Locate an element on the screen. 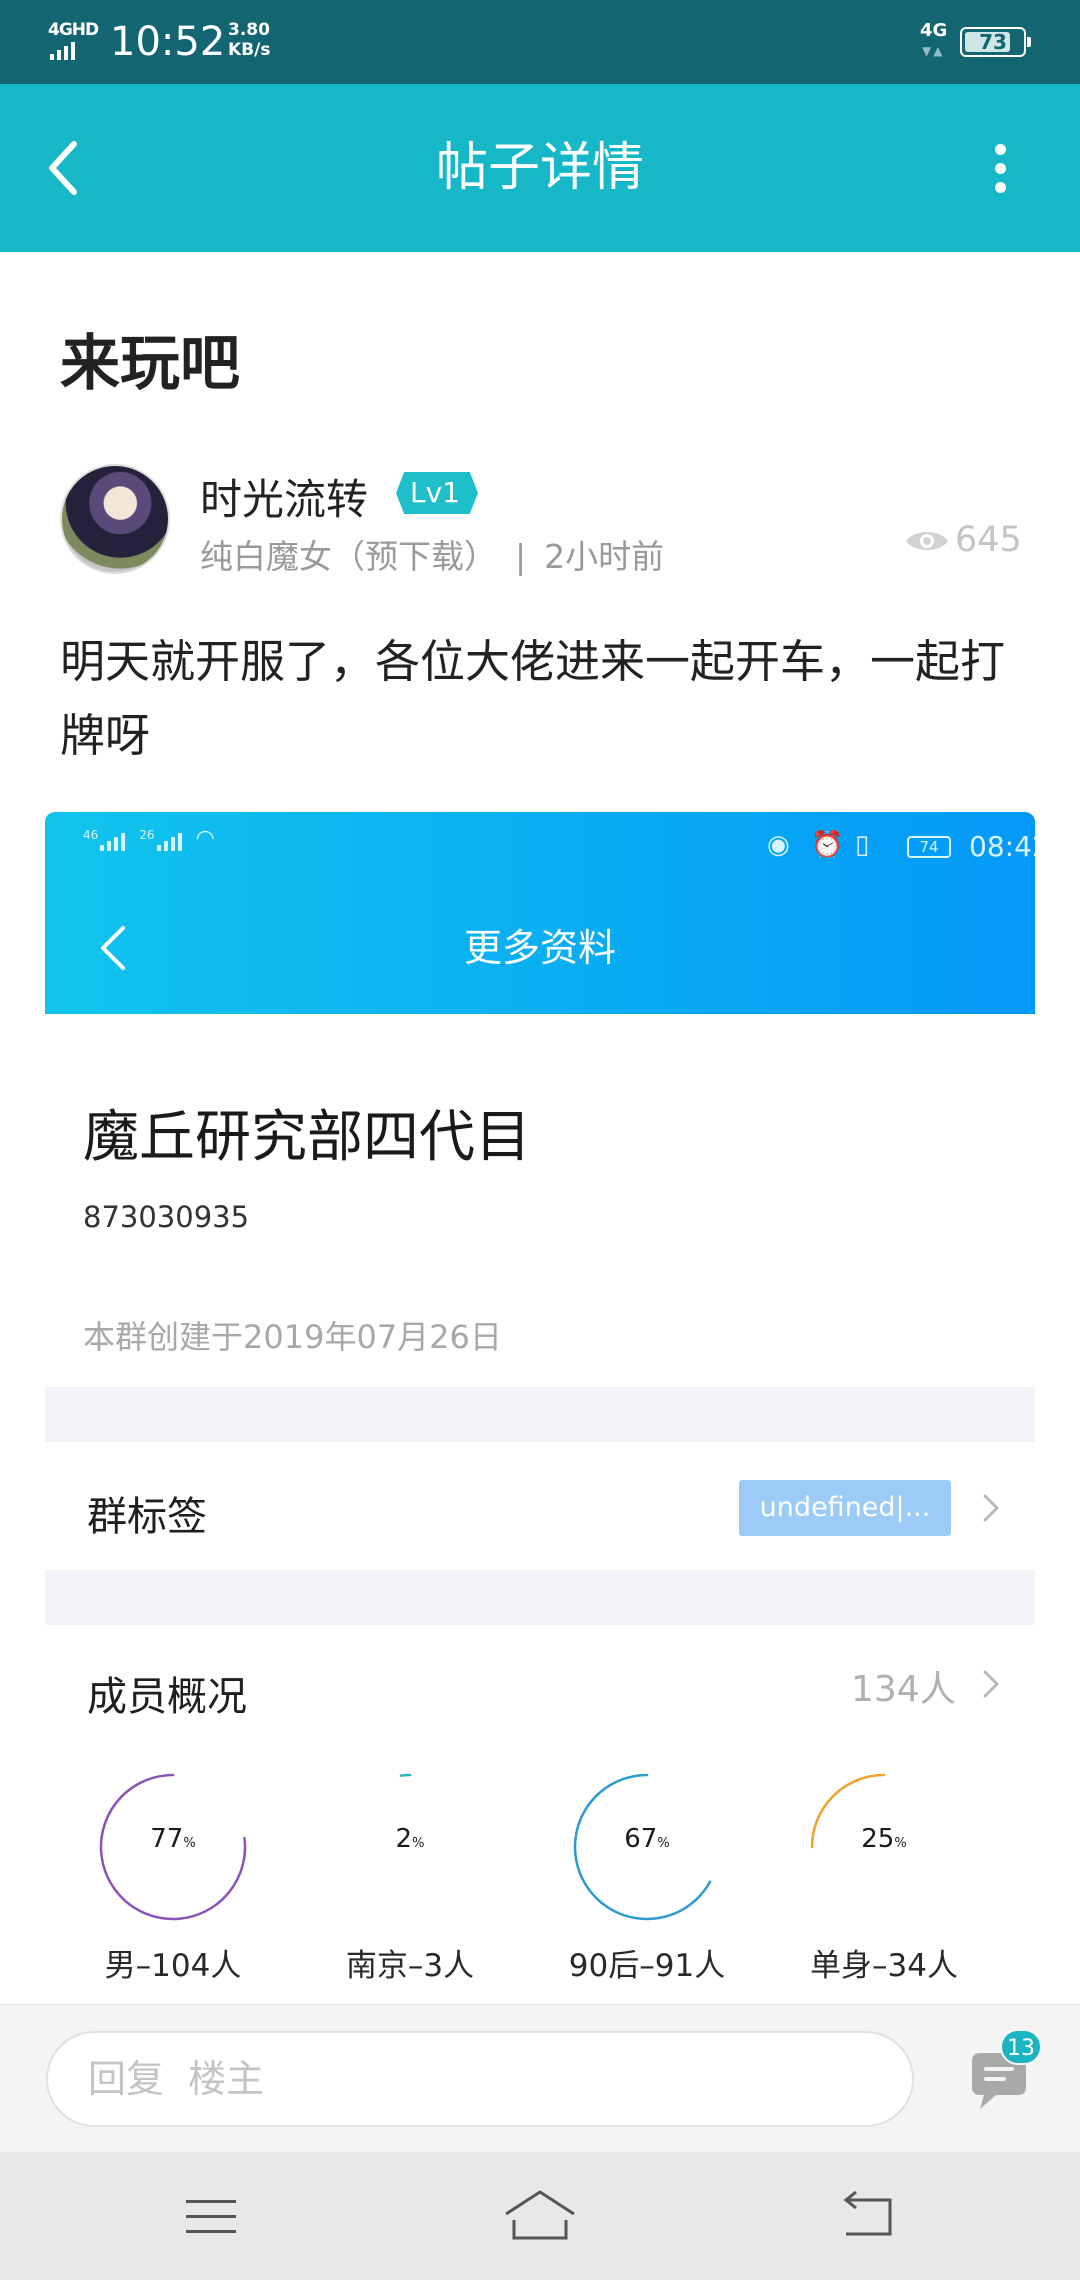 Image resolution: width=1080 pixels, height=2280 pixels. wifi-icon: ◠ is located at coordinates (205, 838).